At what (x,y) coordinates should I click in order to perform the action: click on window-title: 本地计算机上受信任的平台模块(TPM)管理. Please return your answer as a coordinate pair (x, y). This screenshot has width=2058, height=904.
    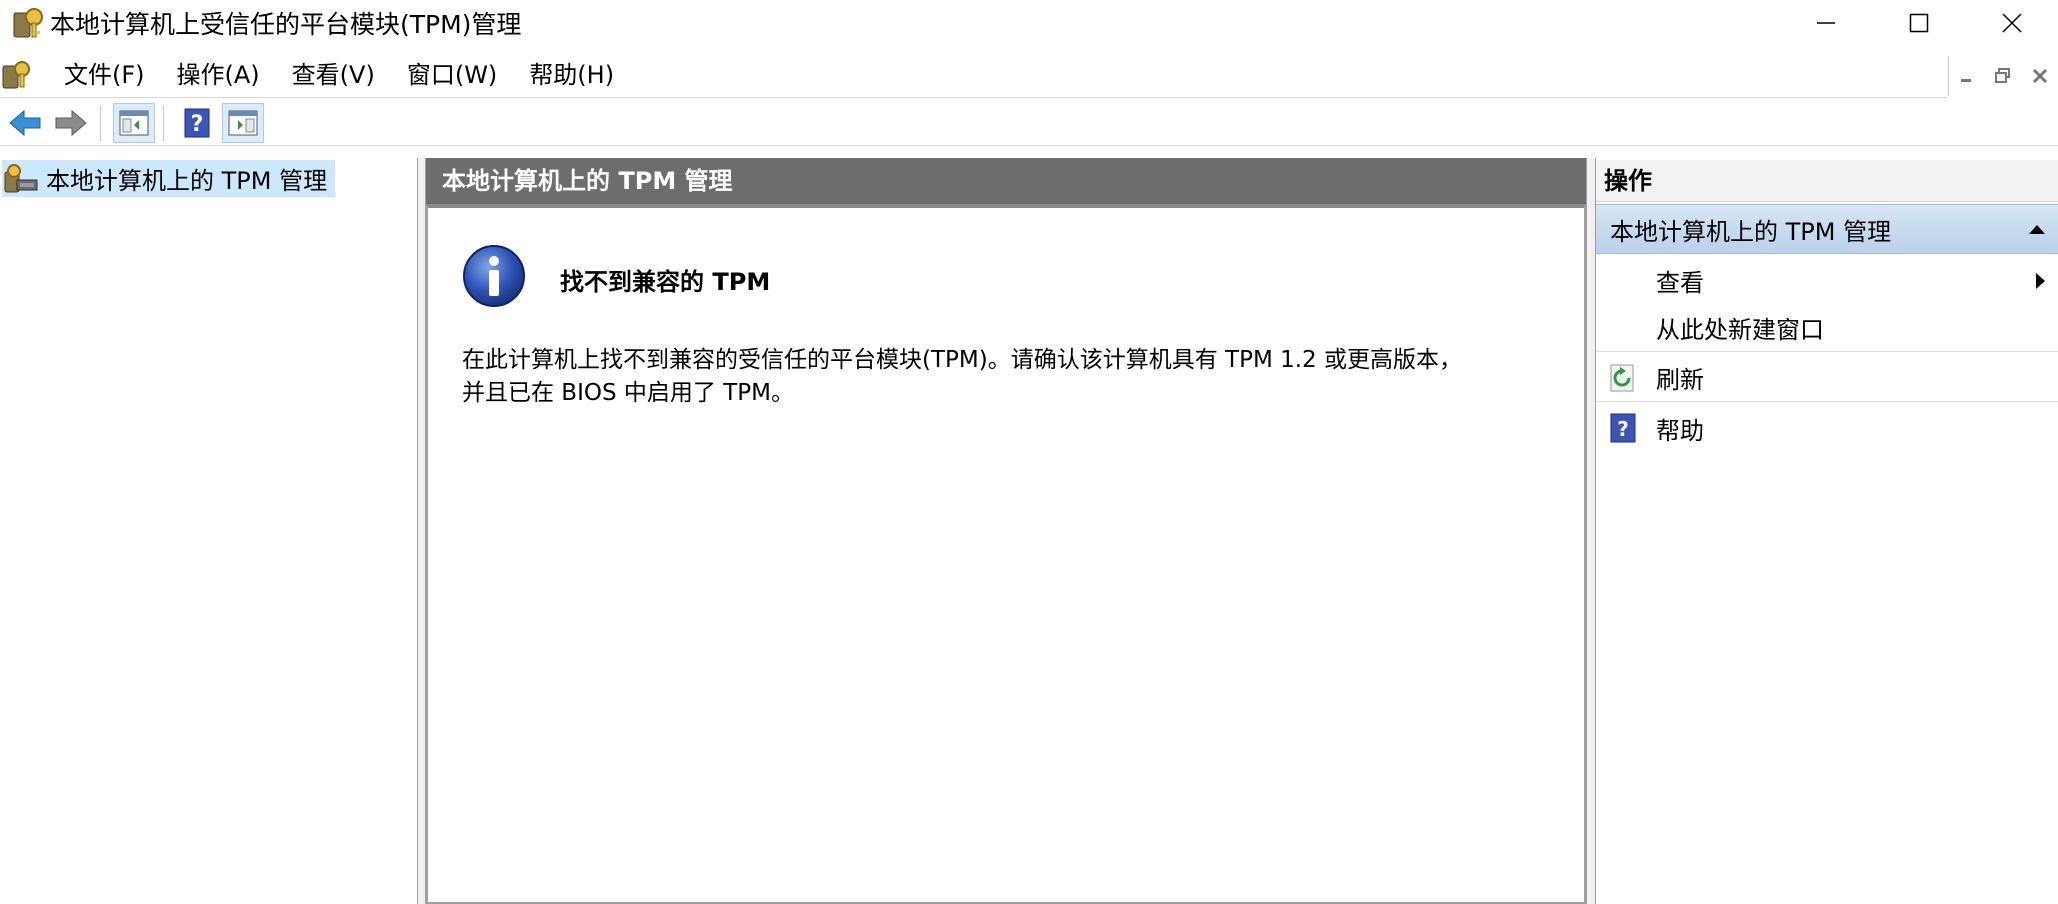
    Looking at the image, I should click on (286, 24).